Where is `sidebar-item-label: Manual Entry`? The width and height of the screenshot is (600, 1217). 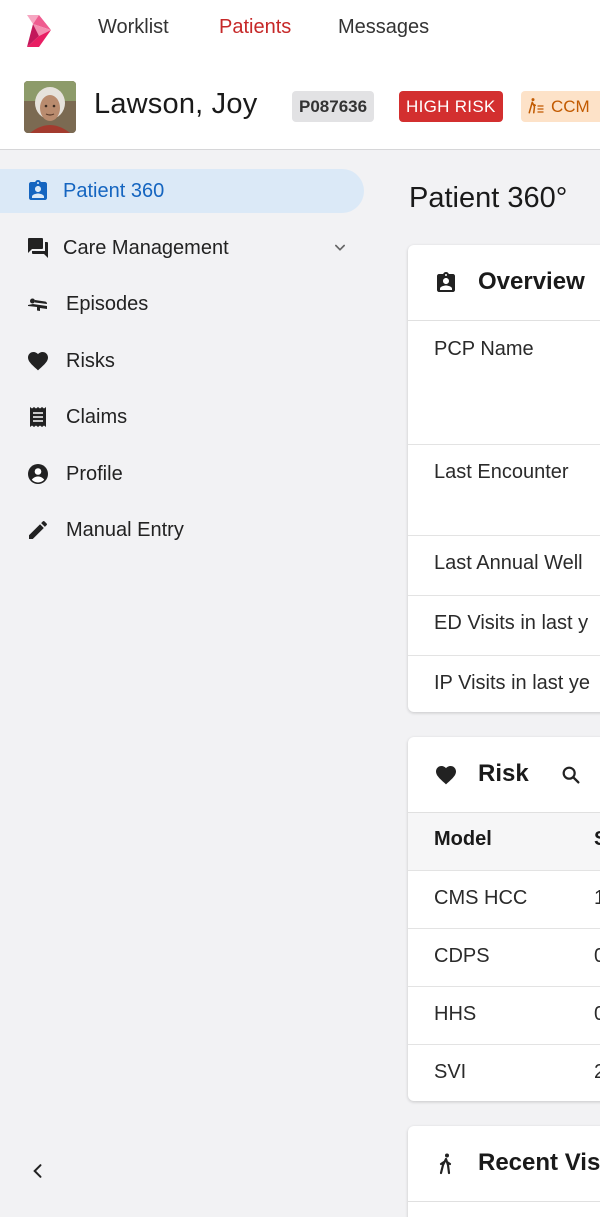 sidebar-item-label: Manual Entry is located at coordinates (125, 530).